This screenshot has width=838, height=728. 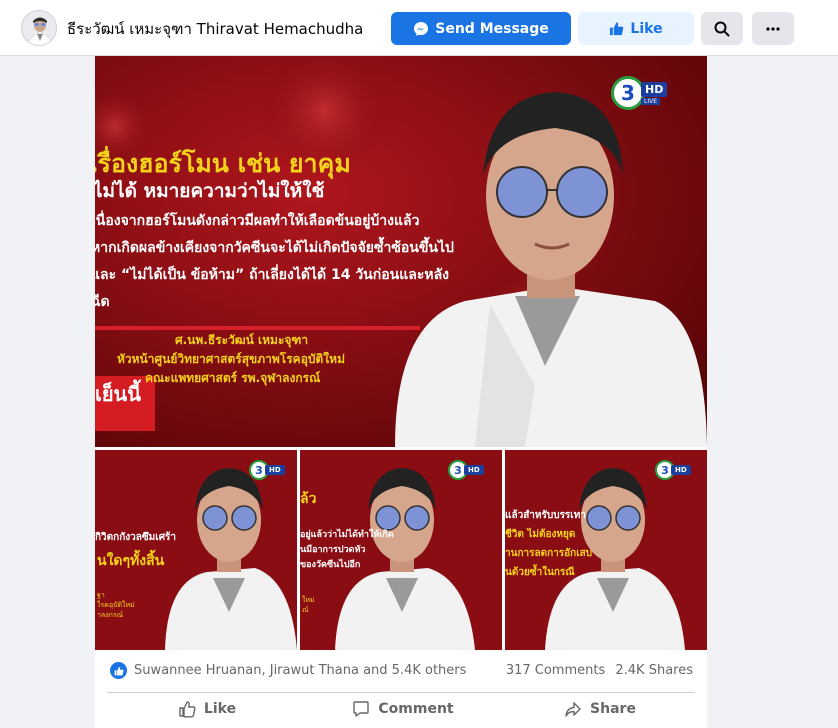 What do you see at coordinates (118, 394) in the screenshot?
I see `tv-tag: เย็นนี้` at bounding box center [118, 394].